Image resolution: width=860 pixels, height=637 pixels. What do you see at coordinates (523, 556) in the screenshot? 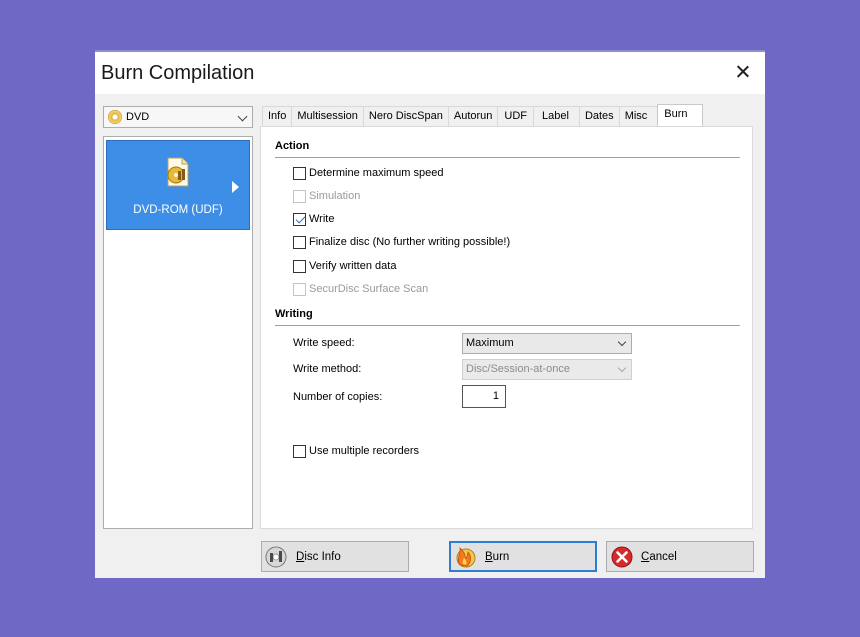
I see `burn-button: Burn` at bounding box center [523, 556].